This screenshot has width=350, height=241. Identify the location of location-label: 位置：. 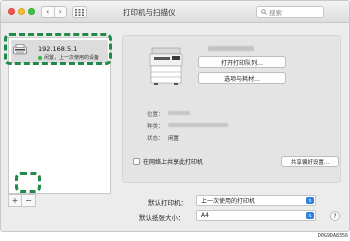
(155, 115).